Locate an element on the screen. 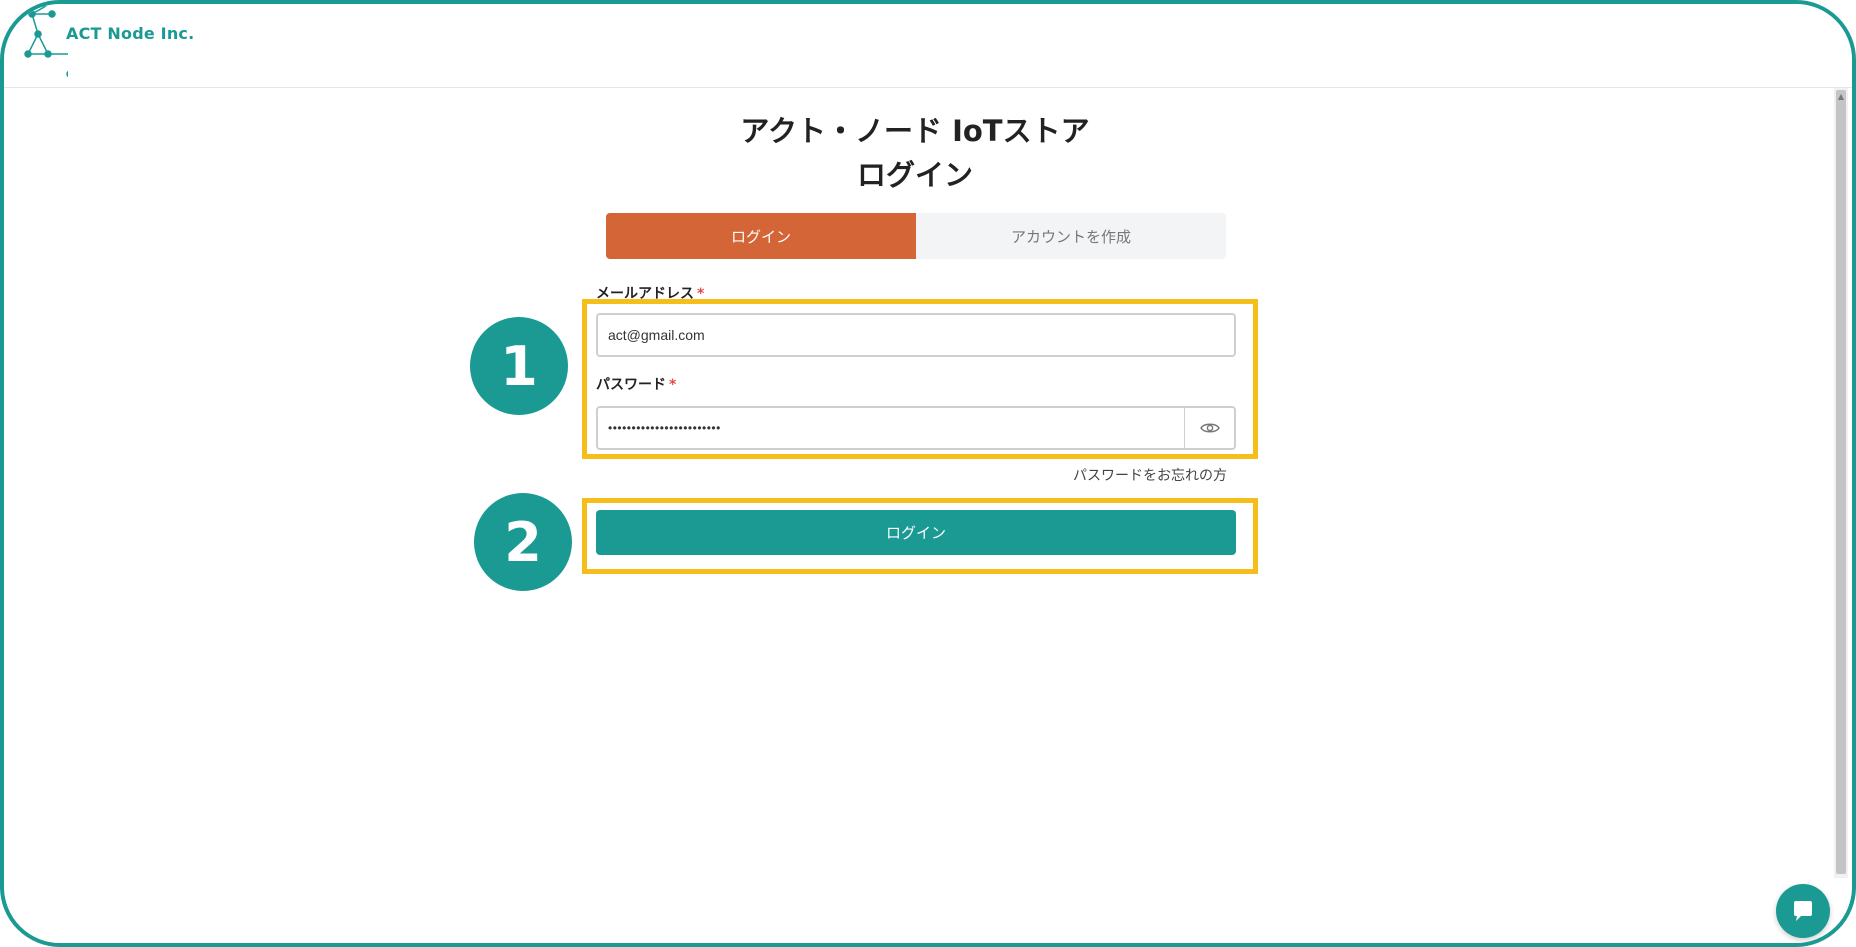 Image resolution: width=1856 pixels, height=947 pixels. logo-text: ACT Node Inc. is located at coordinates (130, 33).